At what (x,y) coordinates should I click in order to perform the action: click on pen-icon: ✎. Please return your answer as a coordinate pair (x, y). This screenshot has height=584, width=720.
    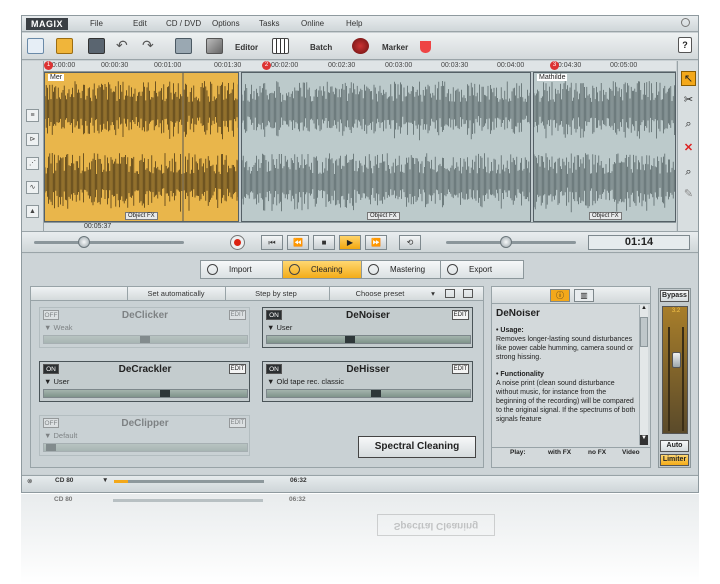
    Looking at the image, I should click on (688, 194).